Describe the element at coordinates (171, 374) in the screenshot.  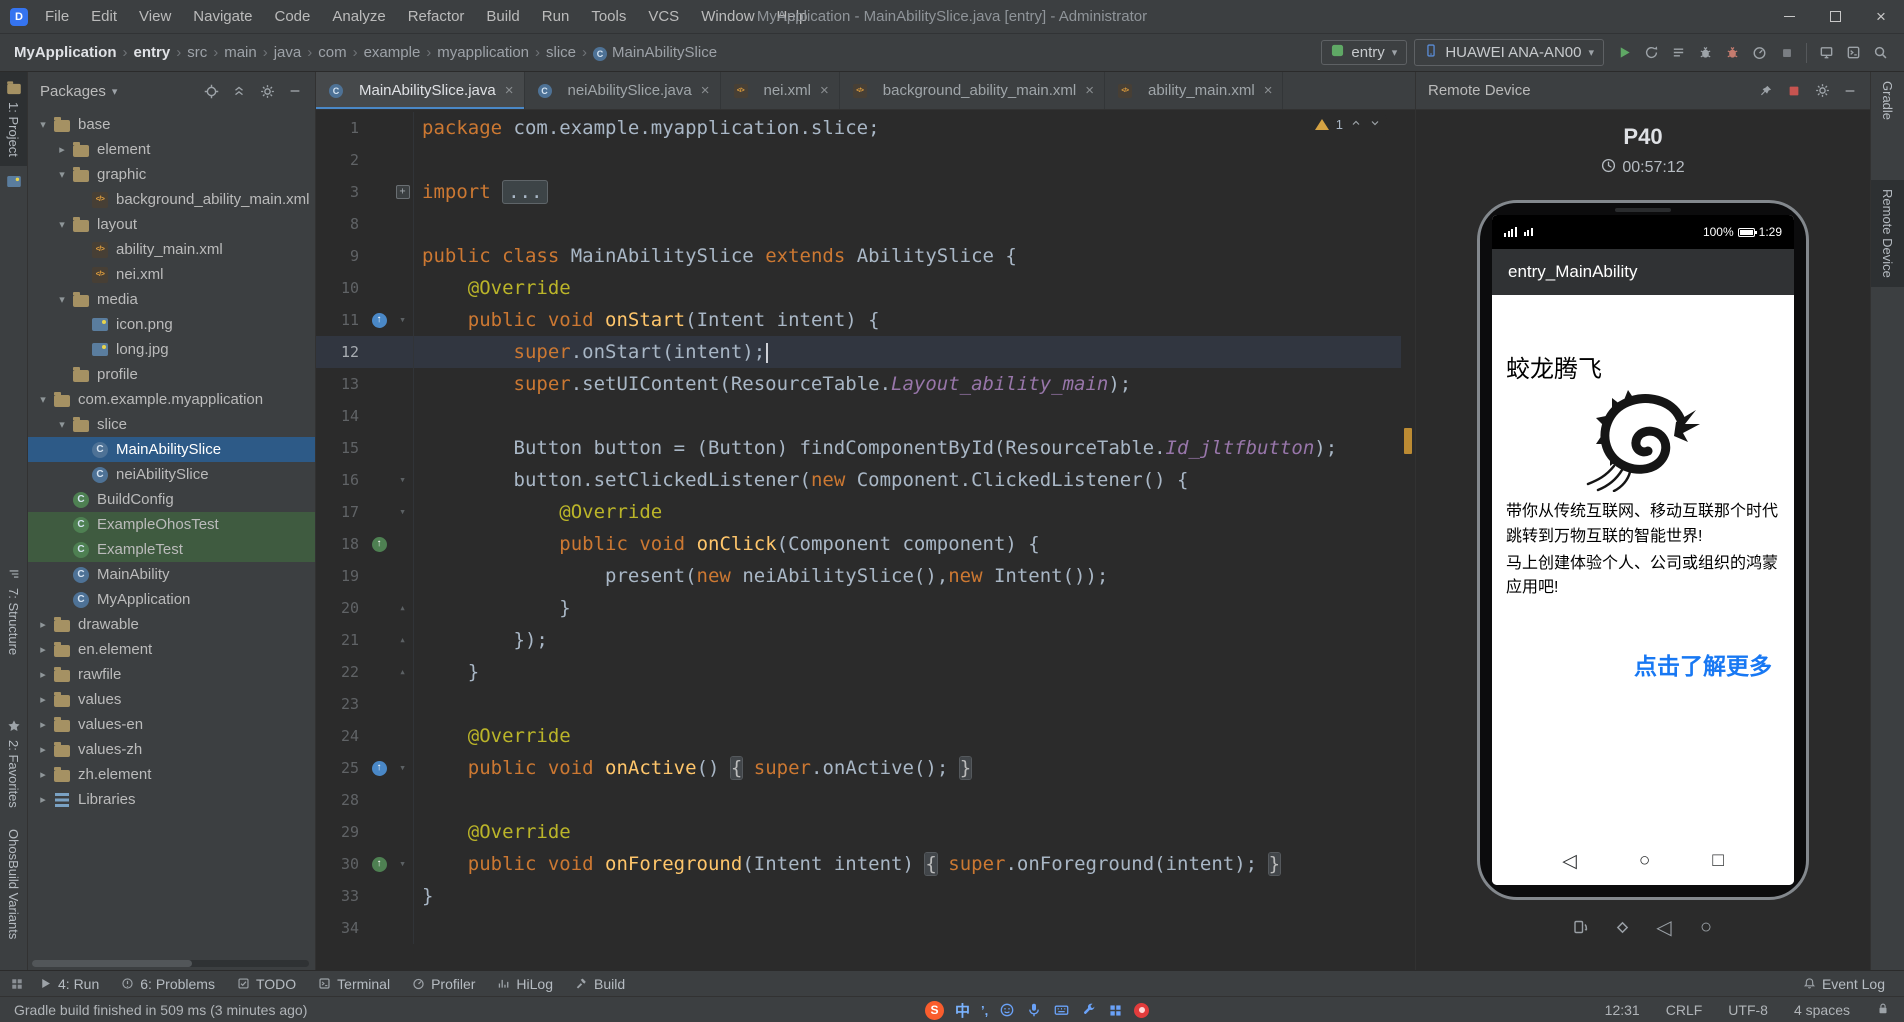
I see `tree-item-profile: profile` at that location.